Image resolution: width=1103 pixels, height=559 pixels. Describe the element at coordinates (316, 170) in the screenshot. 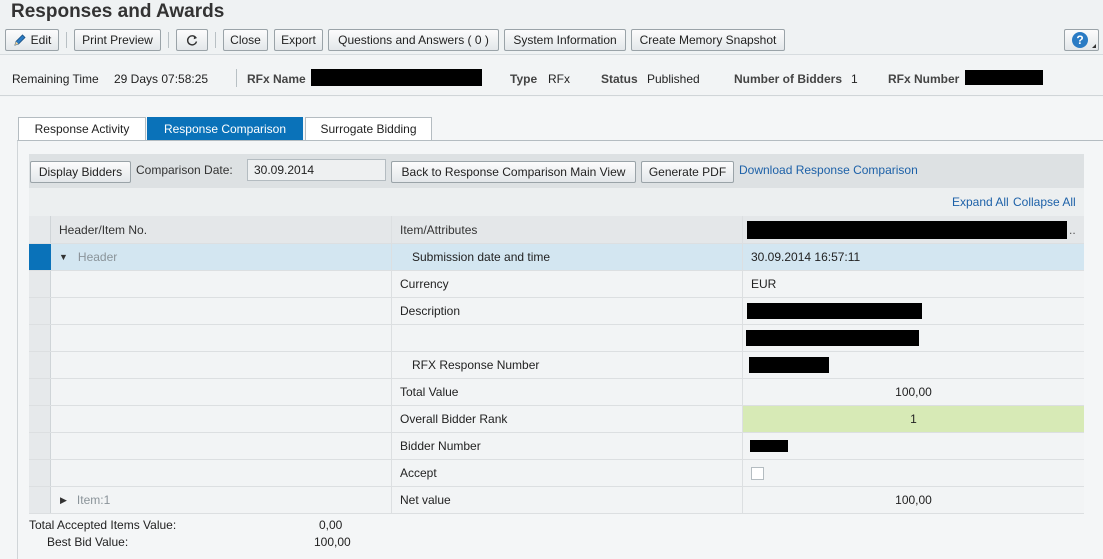

I see `comparison-date-input` at that location.